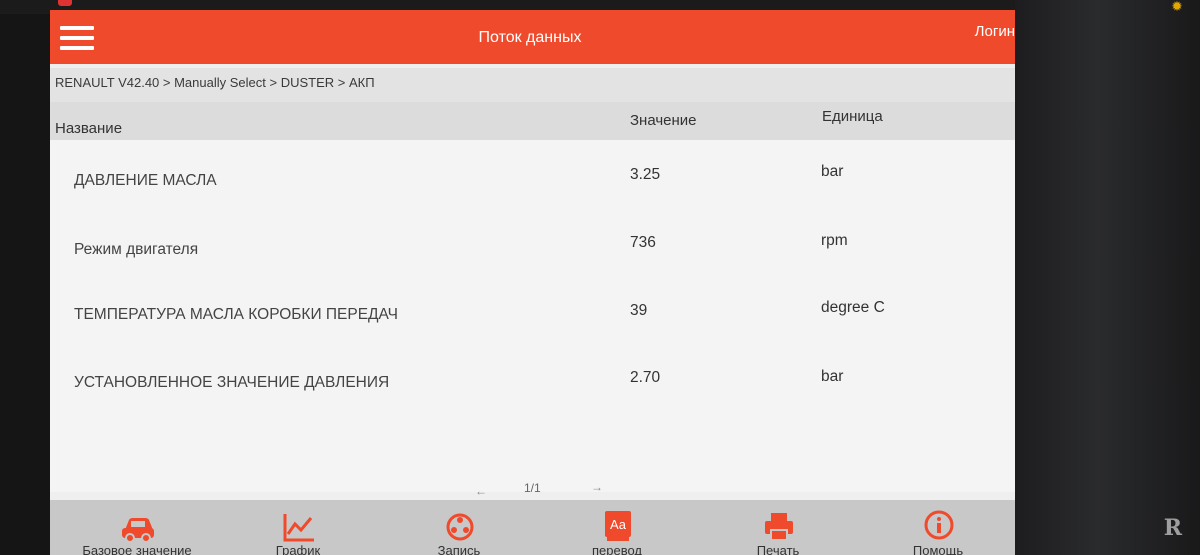 The height and width of the screenshot is (555, 1200). I want to click on prev-page-button: ←, so click(481, 491).